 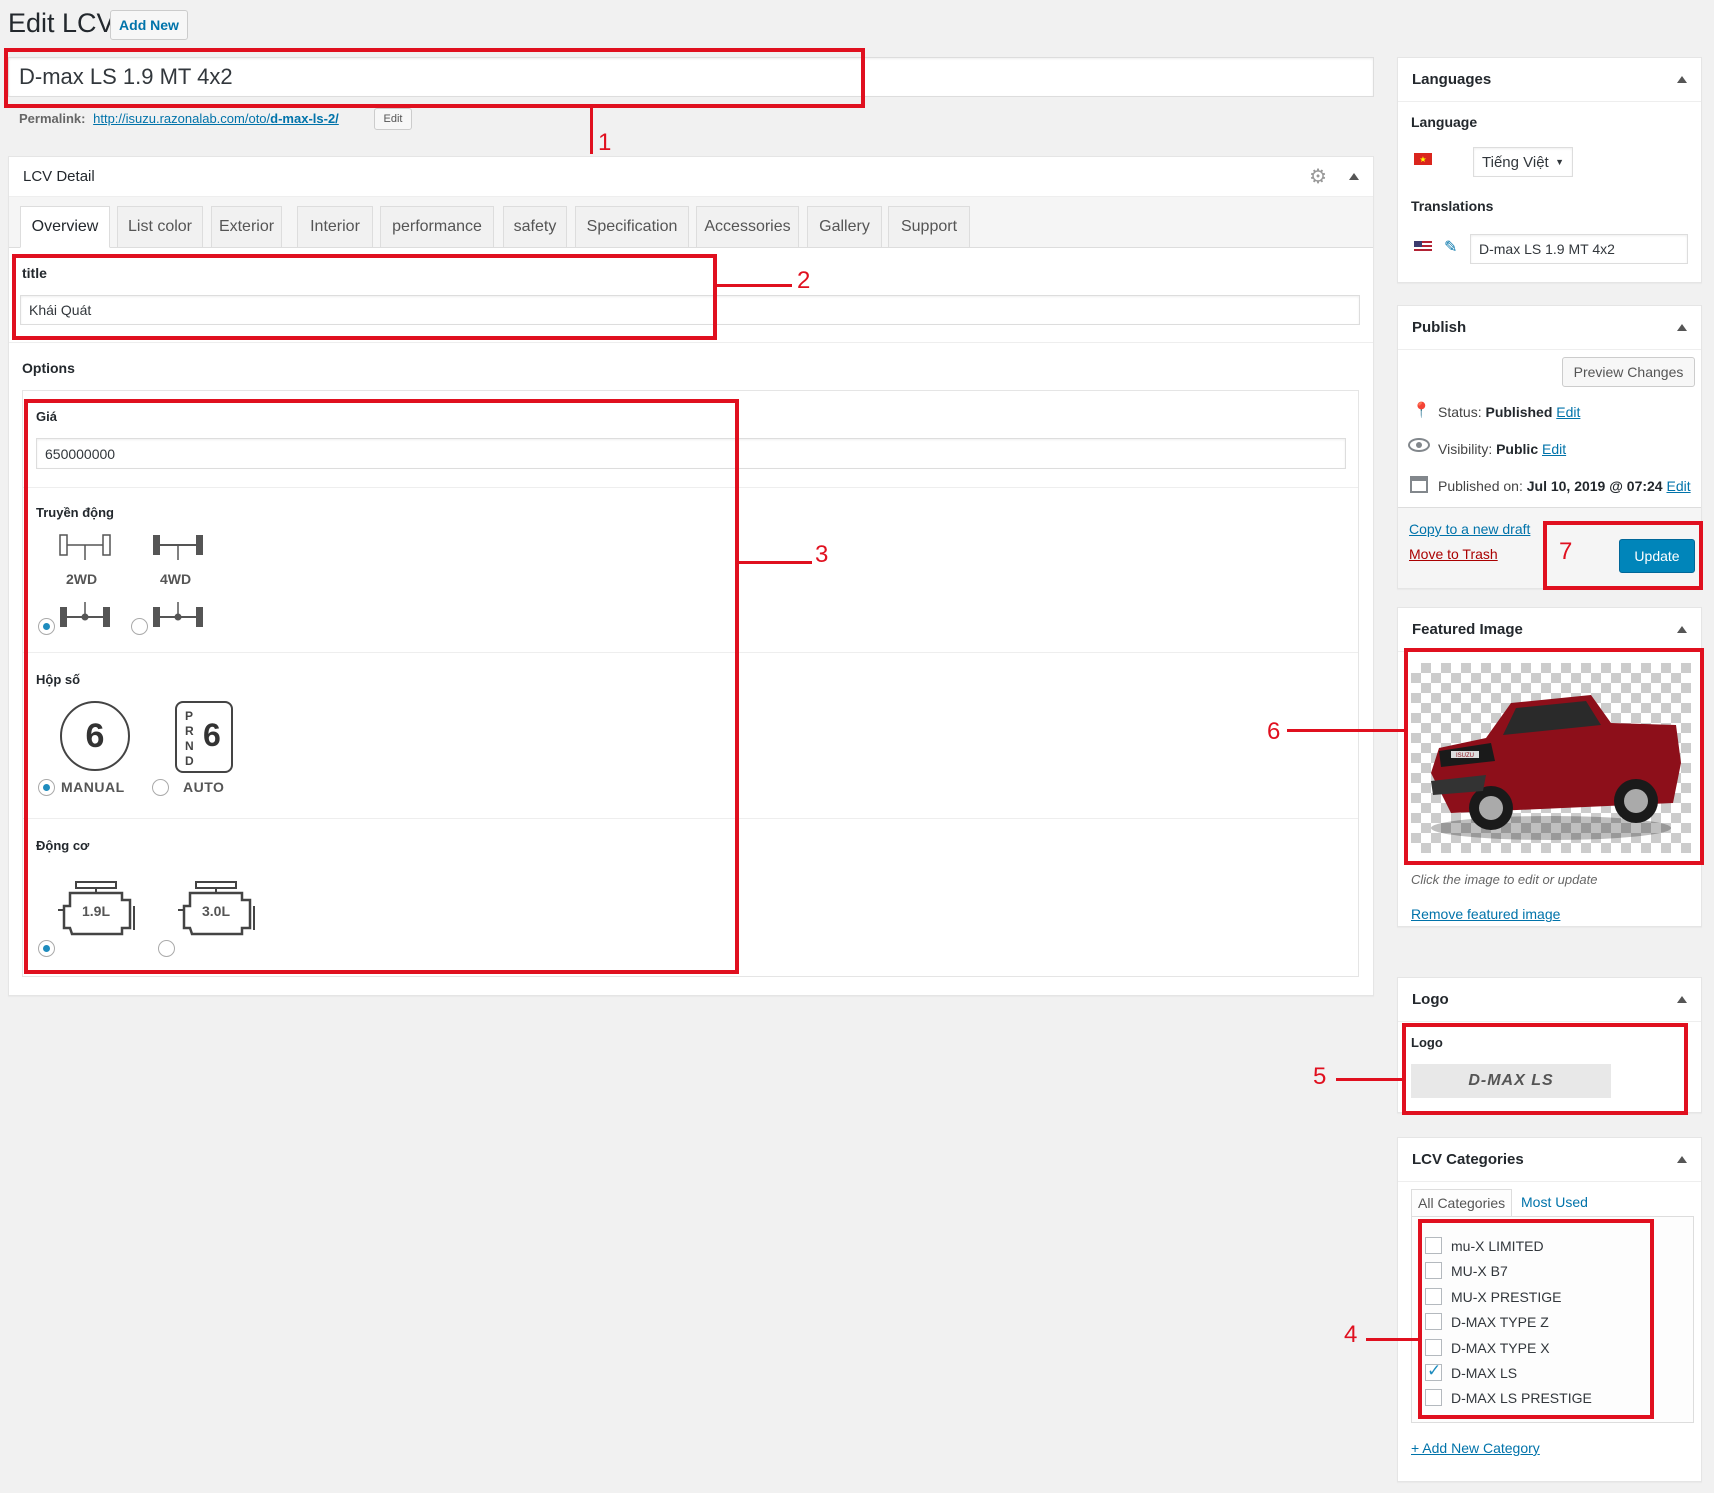 I want to click on status-label: Status:, so click(x=1460, y=412).